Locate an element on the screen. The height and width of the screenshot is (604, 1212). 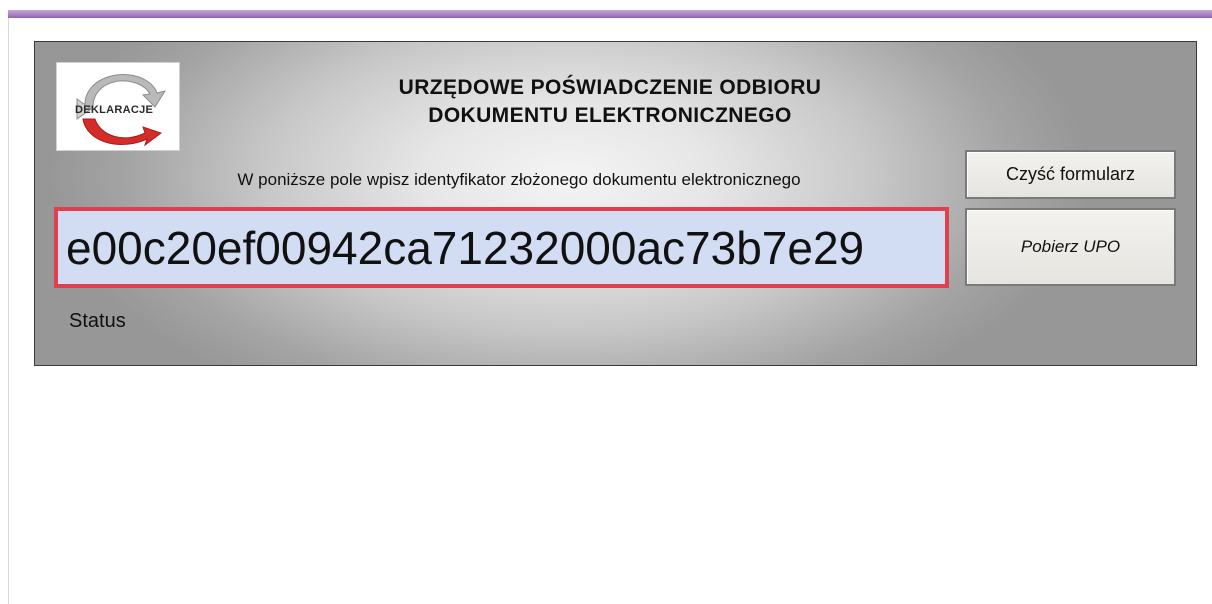
page-left-edge is located at coordinates (8, 311).